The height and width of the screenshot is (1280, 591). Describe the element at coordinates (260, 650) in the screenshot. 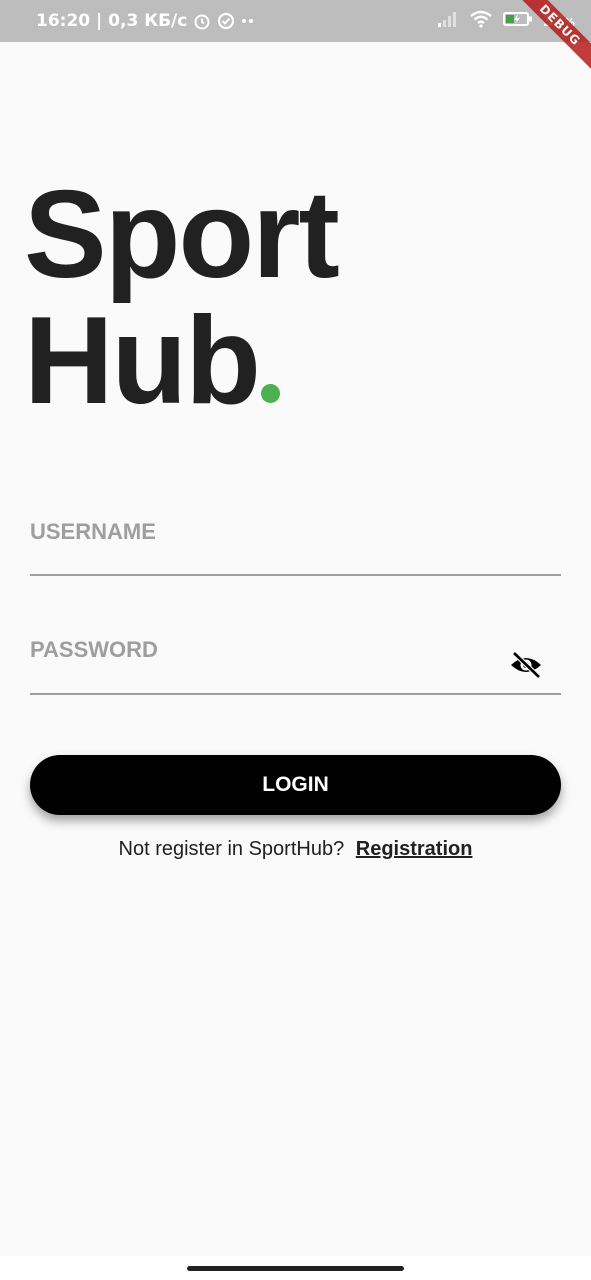

I see `password-input` at that location.